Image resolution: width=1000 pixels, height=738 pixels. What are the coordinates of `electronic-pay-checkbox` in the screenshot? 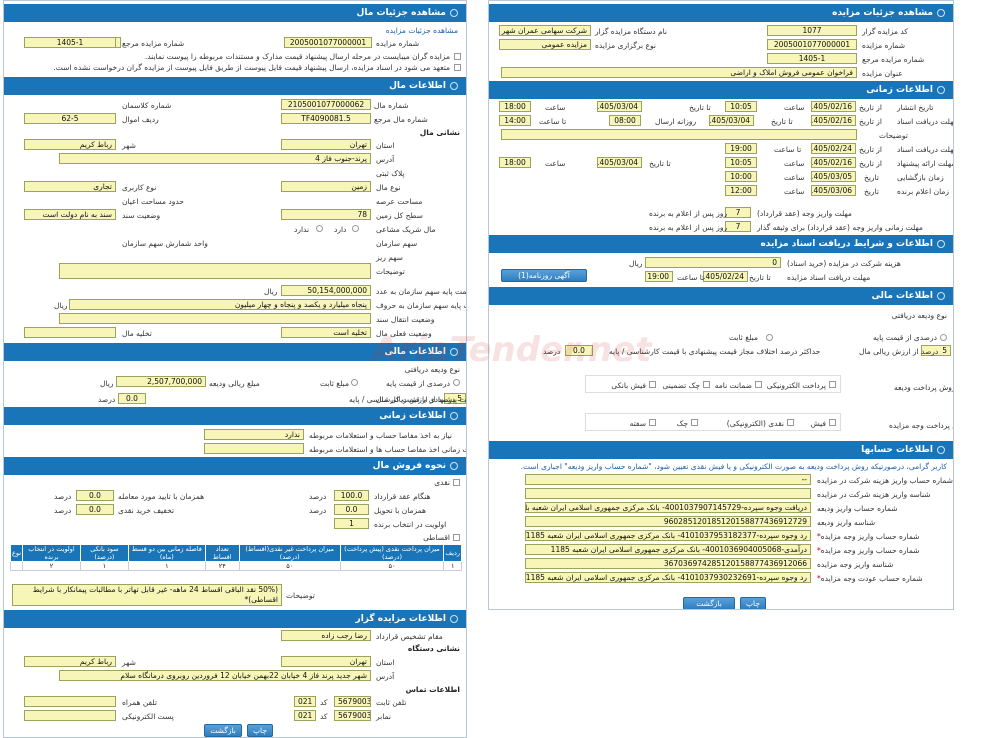 It's located at (832, 384).